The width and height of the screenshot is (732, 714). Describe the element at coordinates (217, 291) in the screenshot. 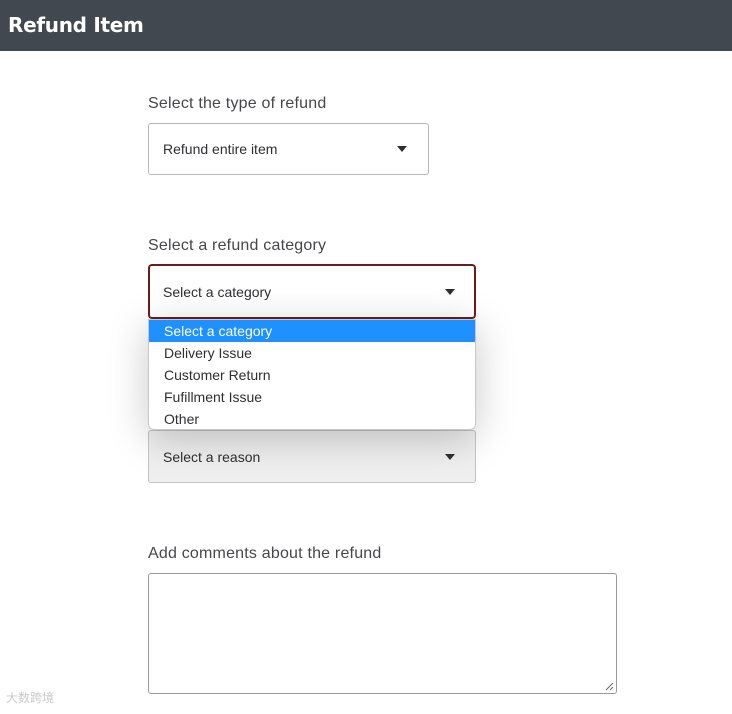

I see `refund-category-value: Select a category` at that location.